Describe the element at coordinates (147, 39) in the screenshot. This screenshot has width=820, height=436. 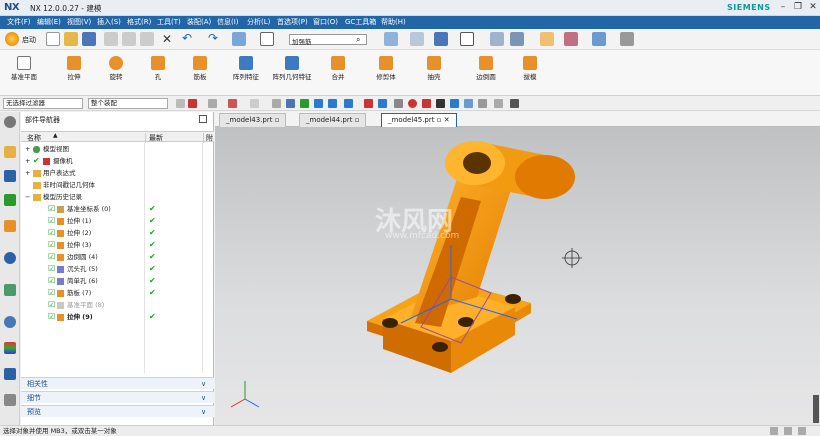
I see `paste-icon` at that location.